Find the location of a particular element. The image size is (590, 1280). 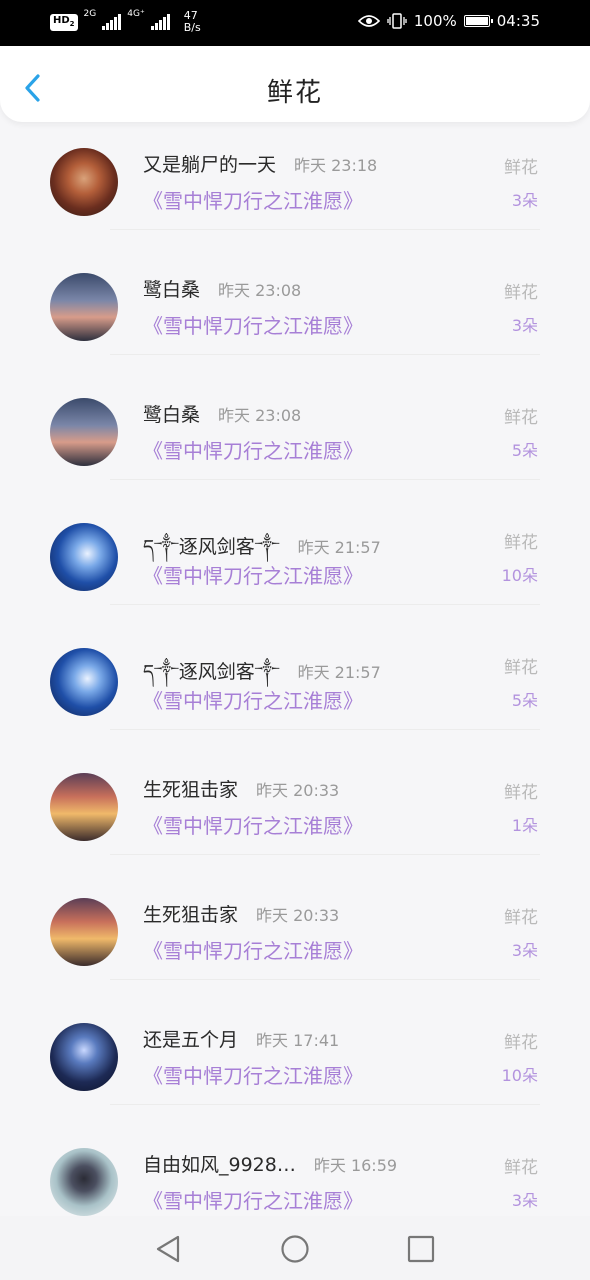

circle-home-icon is located at coordinates (295, 1249).